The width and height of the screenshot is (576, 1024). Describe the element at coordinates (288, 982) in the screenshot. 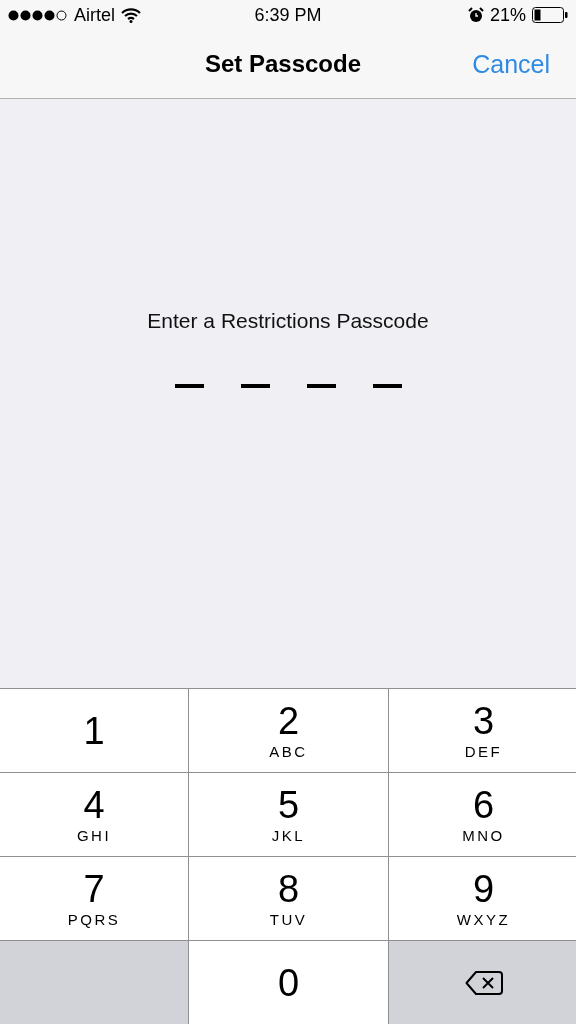

I see `keypad-key: 0` at that location.